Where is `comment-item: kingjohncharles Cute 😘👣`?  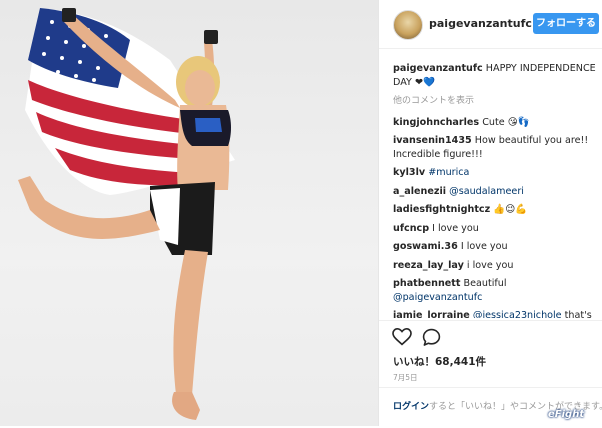
comment-item: kingjohncharles Cute 😘👣 is located at coordinates (495, 123).